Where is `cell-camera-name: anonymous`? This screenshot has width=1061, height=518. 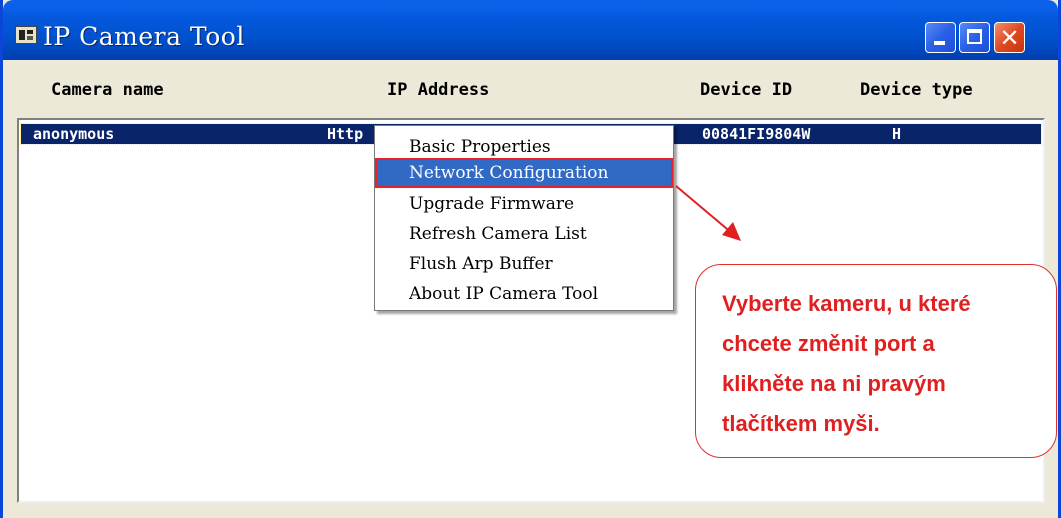 cell-camera-name: anonymous is located at coordinates (74, 134).